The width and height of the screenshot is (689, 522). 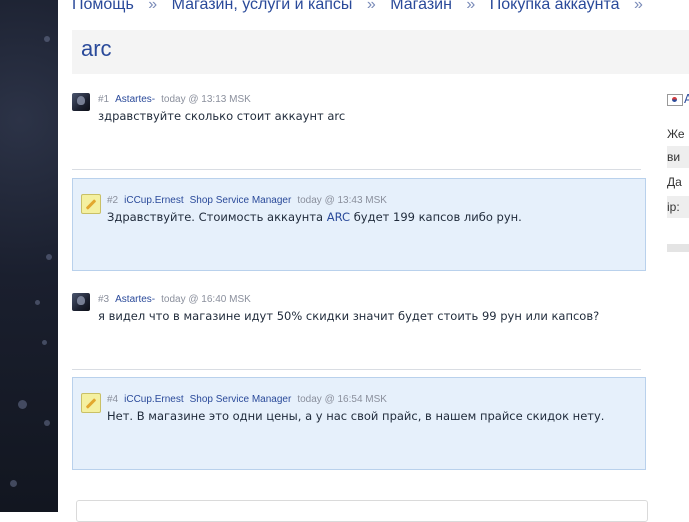 What do you see at coordinates (262, 6) in the screenshot?
I see `breadcrumb-shop-services: Магазин, услуги и капсы` at bounding box center [262, 6].